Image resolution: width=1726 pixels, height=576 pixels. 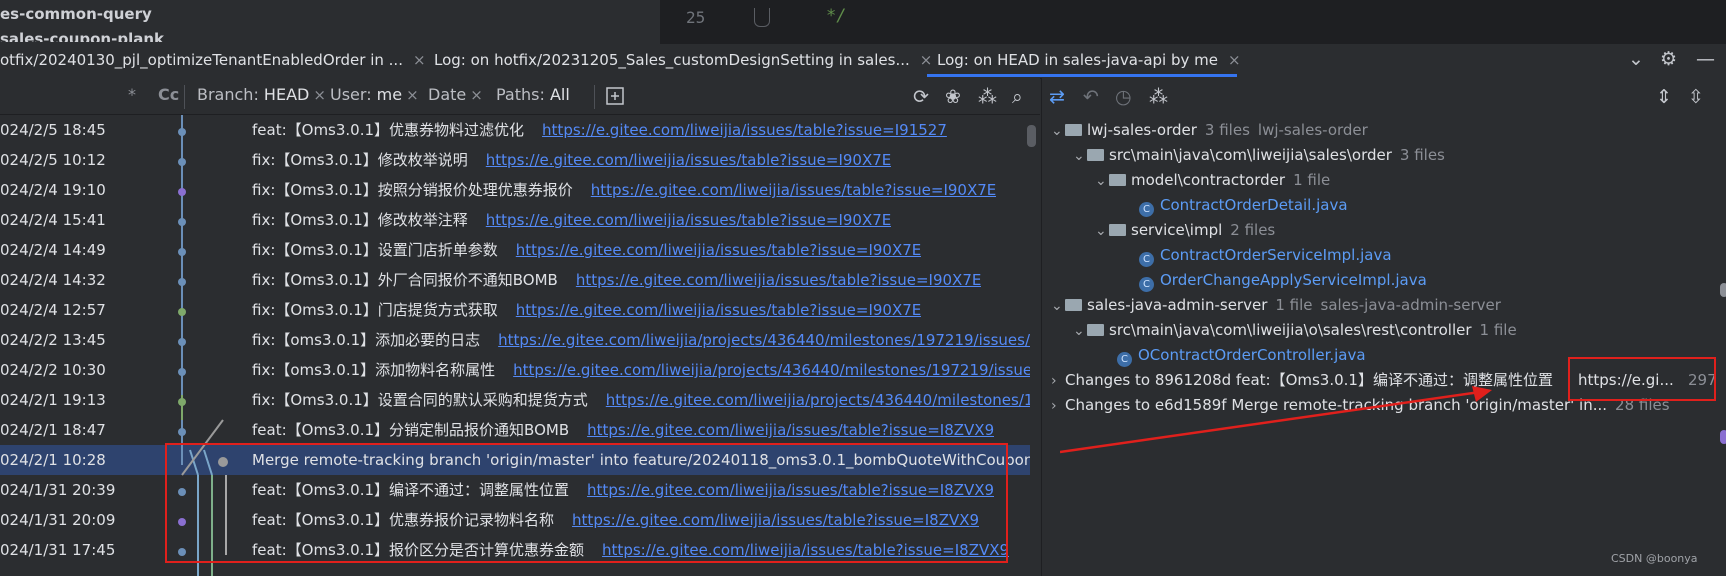 I want to click on fold-marker-icon, so click(x=762, y=17).